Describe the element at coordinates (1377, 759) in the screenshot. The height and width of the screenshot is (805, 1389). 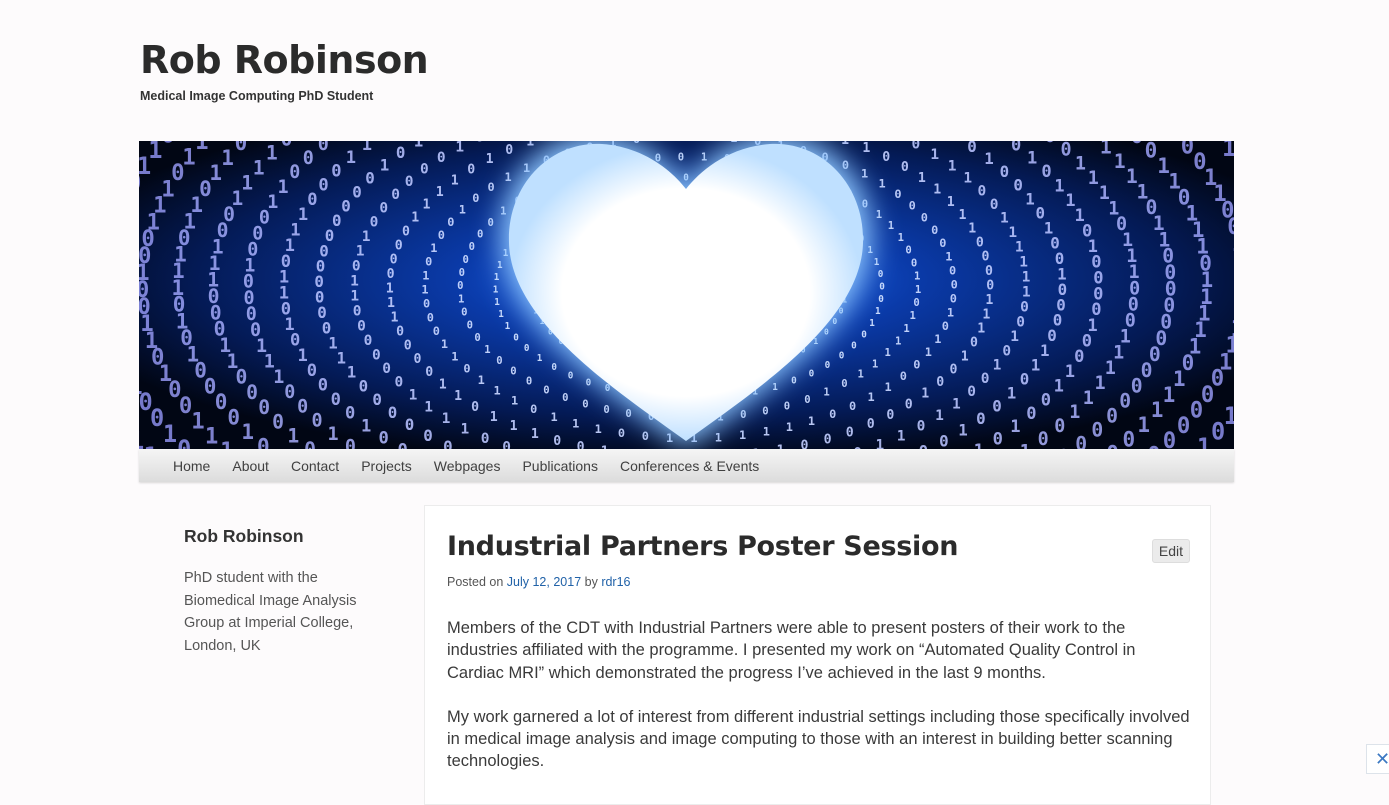
I see `close-icon: ✕` at that location.